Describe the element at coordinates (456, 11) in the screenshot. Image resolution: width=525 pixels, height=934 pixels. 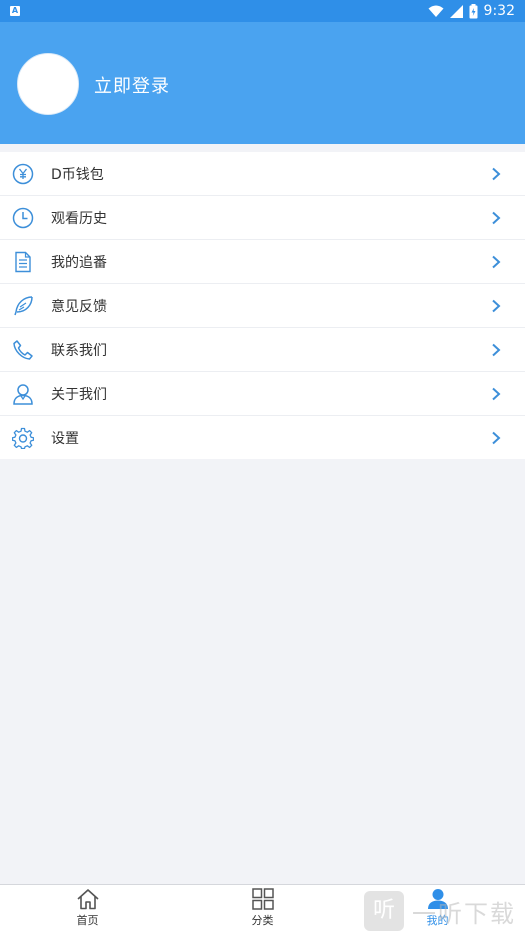
I see `signal-icon` at that location.